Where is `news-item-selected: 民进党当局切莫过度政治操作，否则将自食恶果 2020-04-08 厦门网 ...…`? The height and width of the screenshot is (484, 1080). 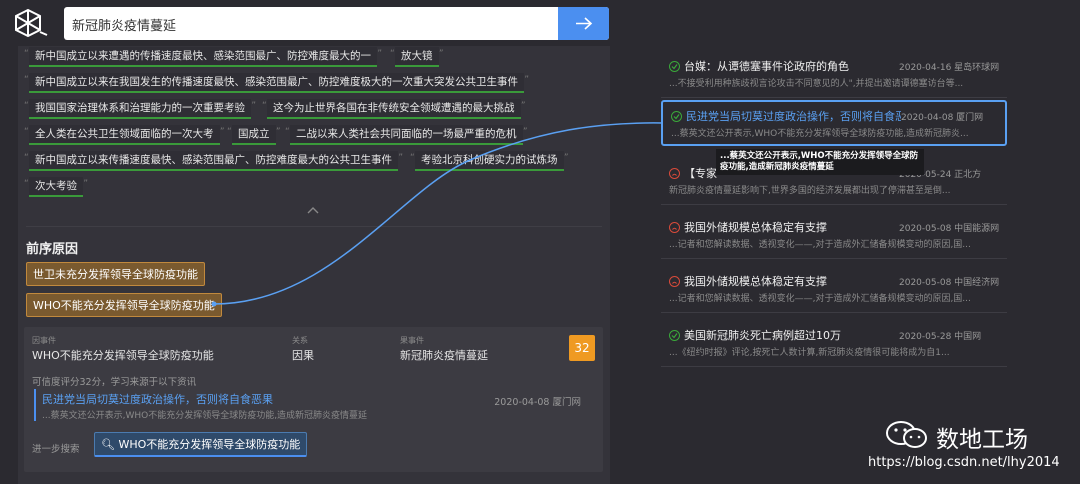
news-item-selected: 民进党当局切莫过度政治操作，否则将自食恶果 2020-04-08 厦门网 ...… is located at coordinates (834, 123).